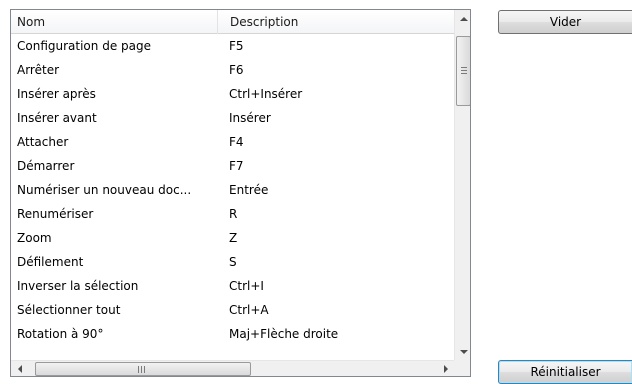  I want to click on scroll-down-button, so click(462, 351).